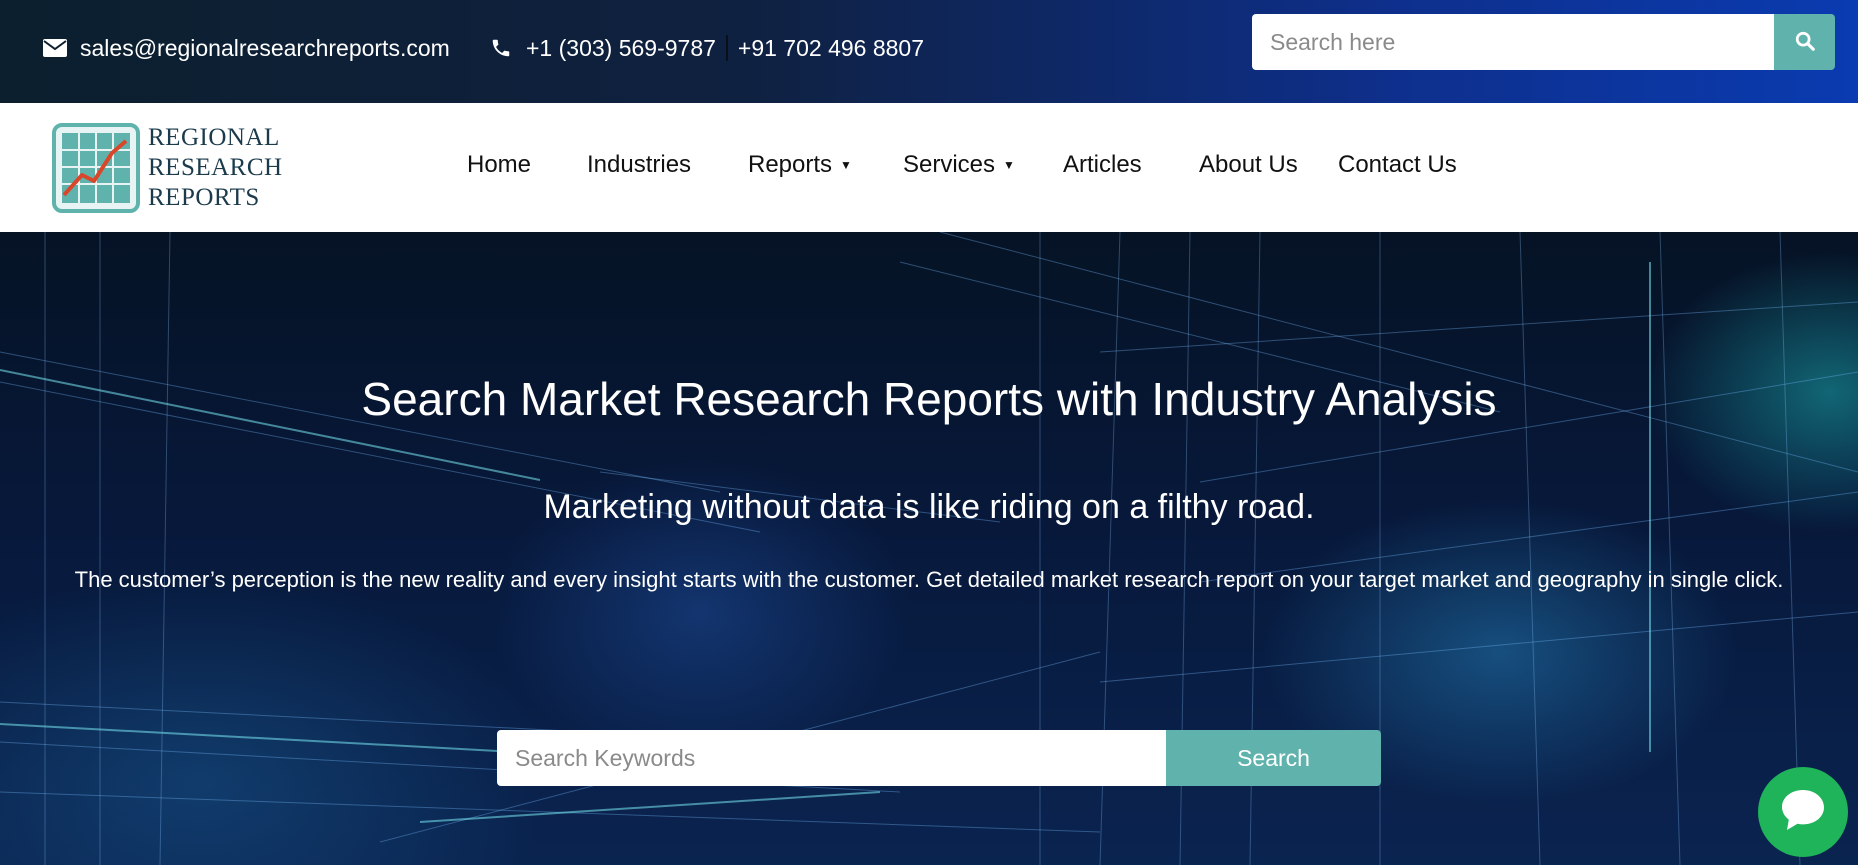 The width and height of the screenshot is (1858, 865). I want to click on phone-contact: +1 (303) 569-9787 +91 702 496 8807, so click(706, 48).